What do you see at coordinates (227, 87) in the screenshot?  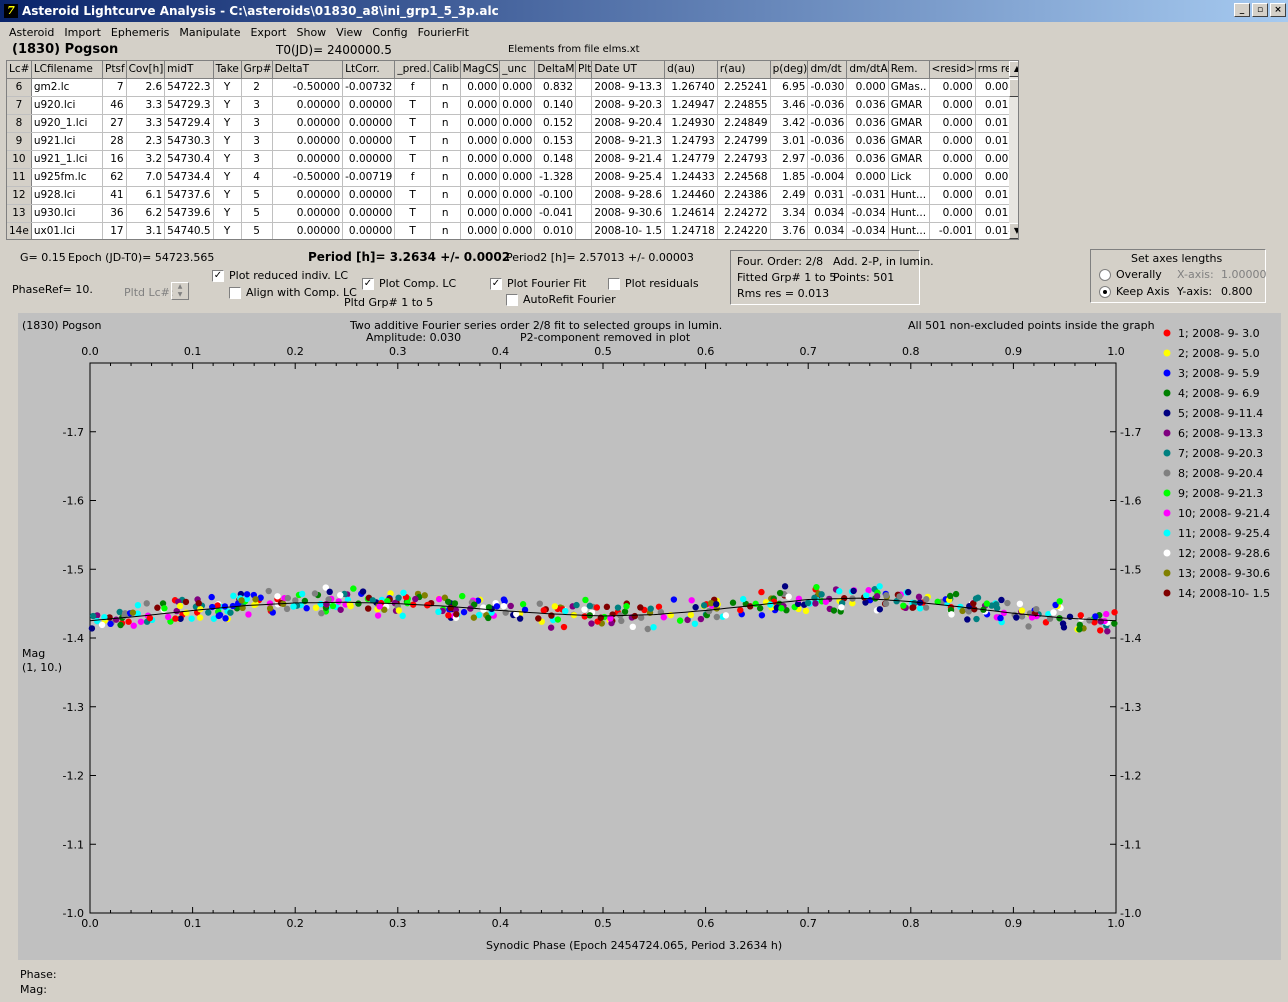 I see `table-cell: Y` at bounding box center [227, 87].